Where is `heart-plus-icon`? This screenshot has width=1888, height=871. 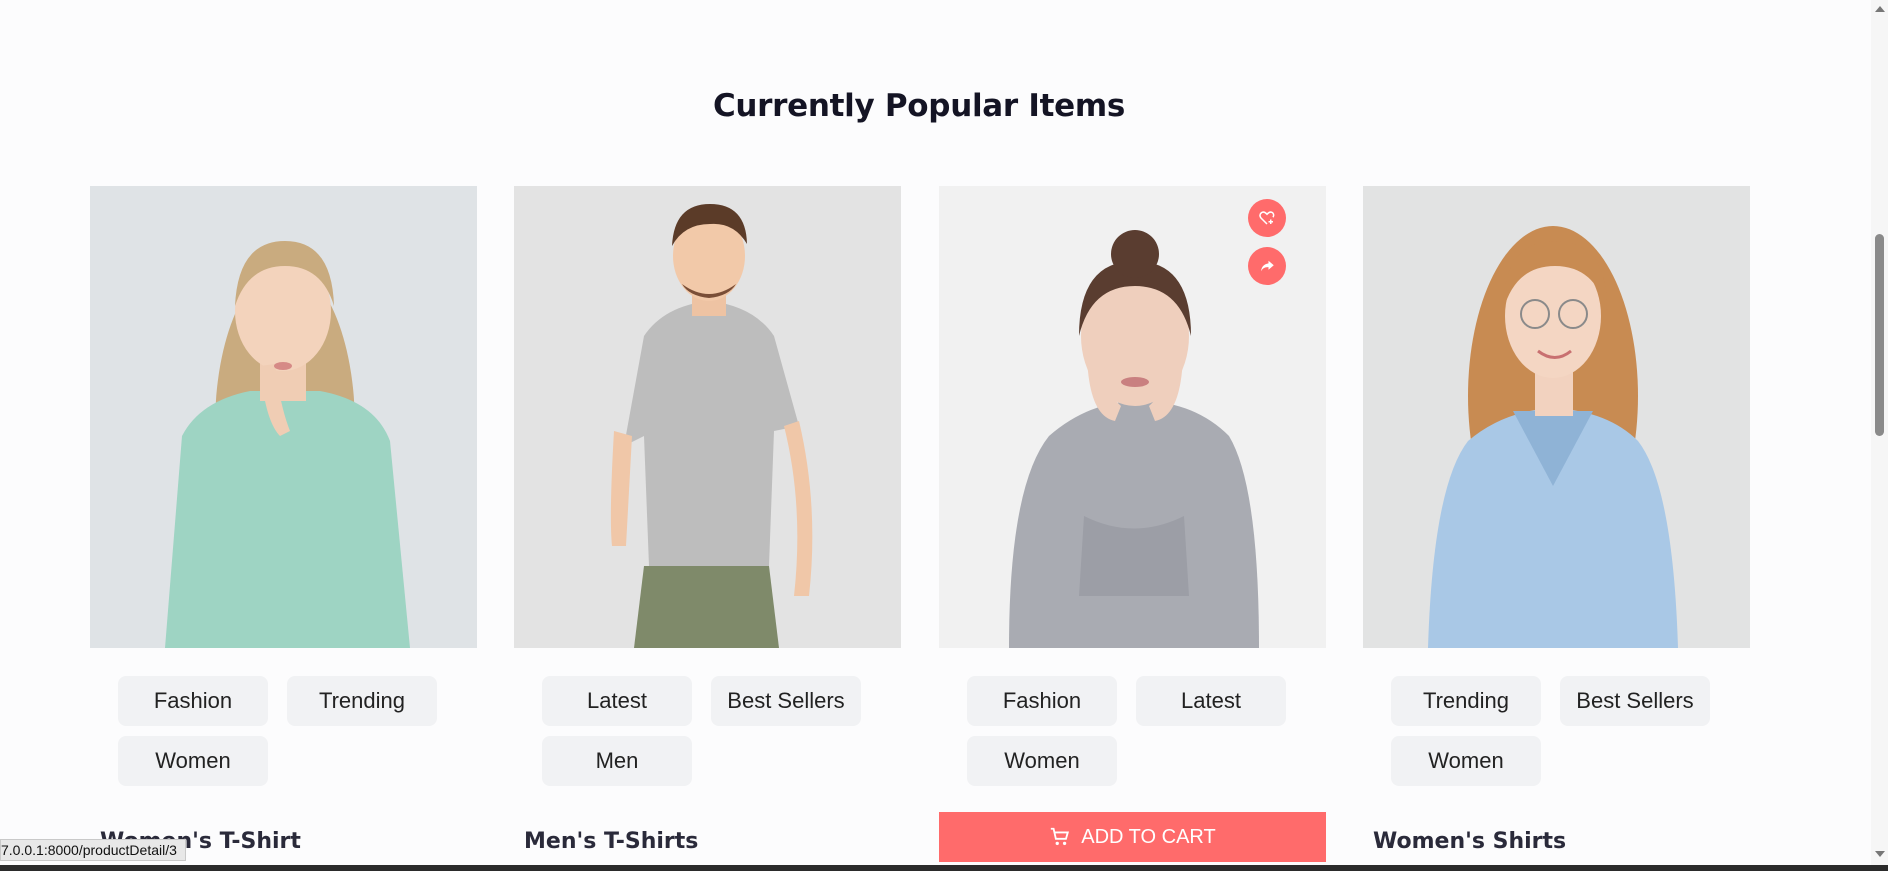 heart-plus-icon is located at coordinates (1267, 218).